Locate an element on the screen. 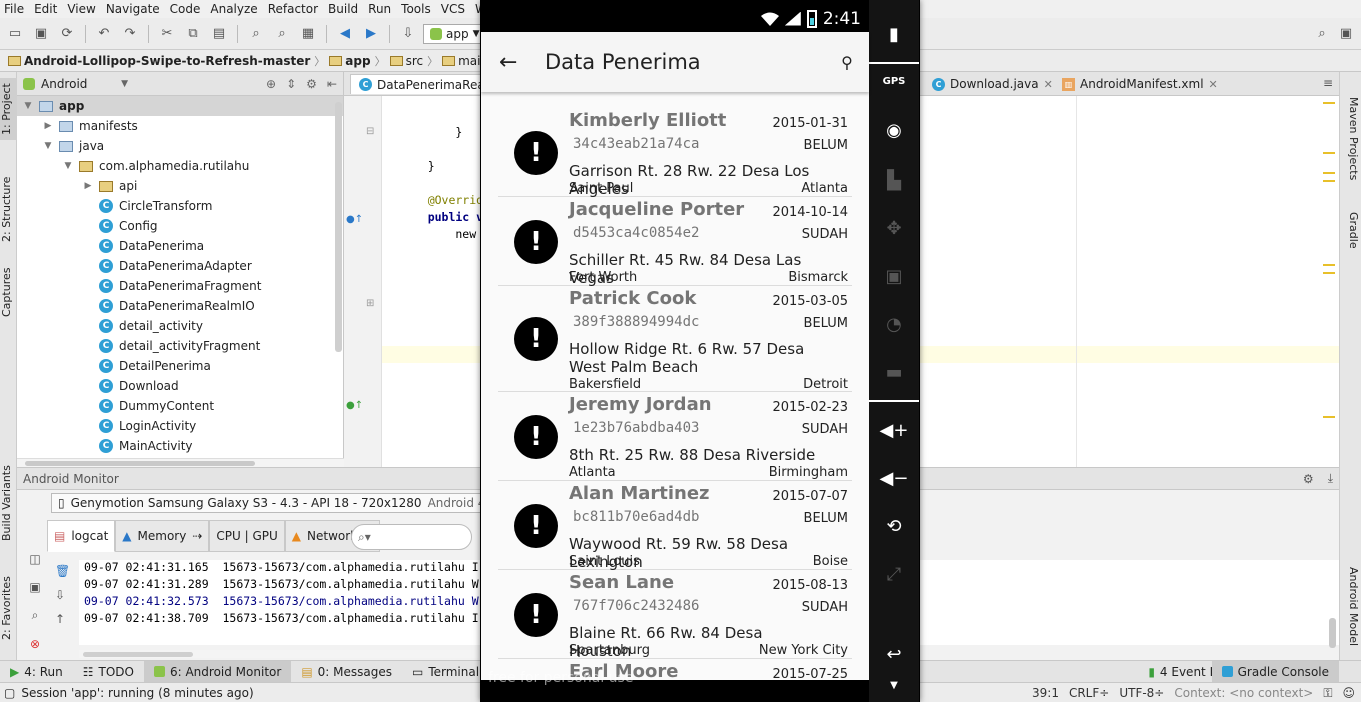 This screenshot has height=702, width=1361. make-project-icon: ⇩ is located at coordinates (408, 34).